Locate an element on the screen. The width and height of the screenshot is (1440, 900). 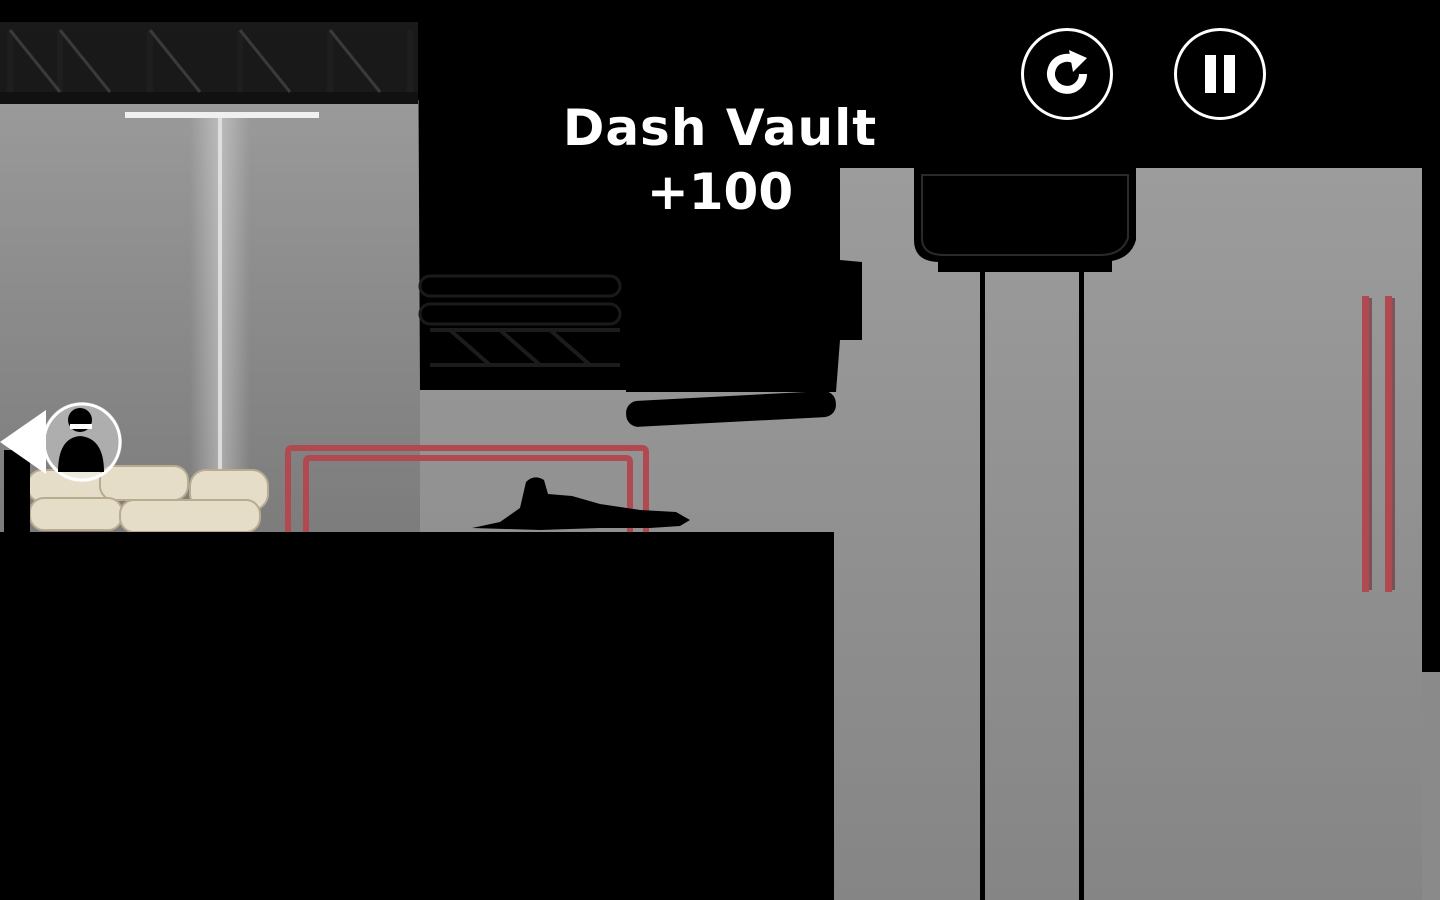
ceiling-light is located at coordinates (222, 115).